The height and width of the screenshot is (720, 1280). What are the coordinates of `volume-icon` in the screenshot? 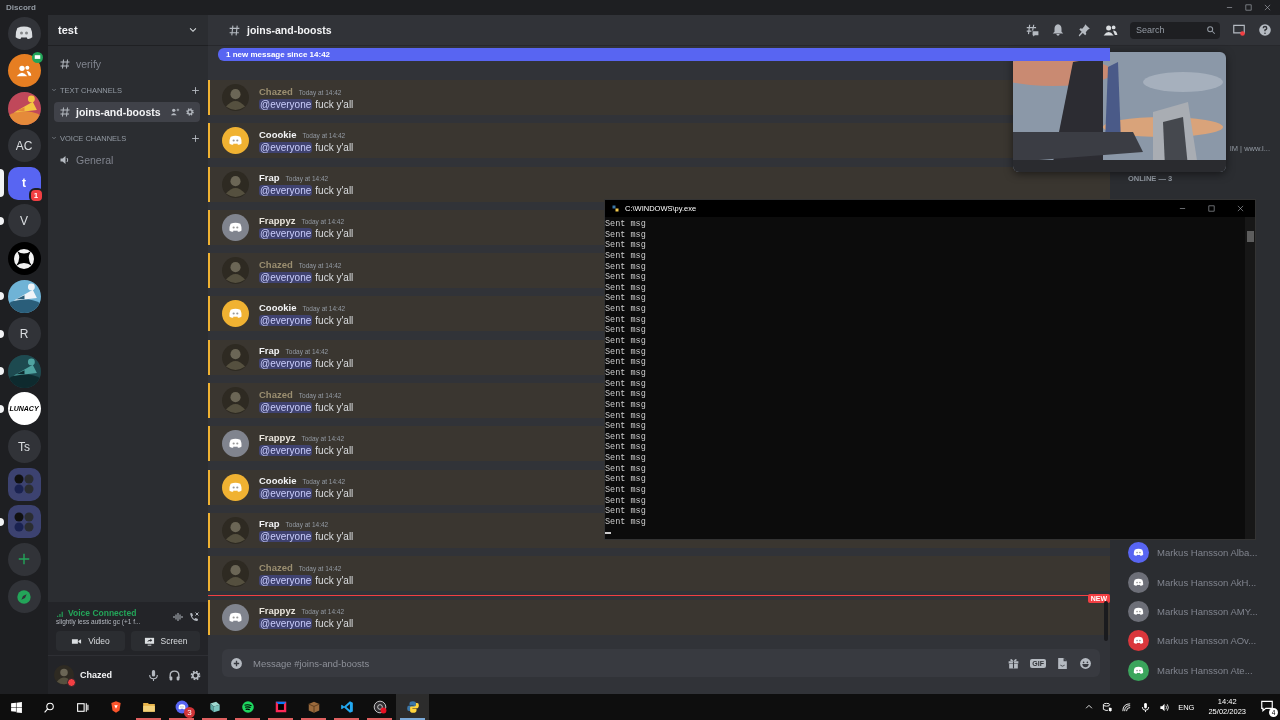 It's located at (1165, 707).